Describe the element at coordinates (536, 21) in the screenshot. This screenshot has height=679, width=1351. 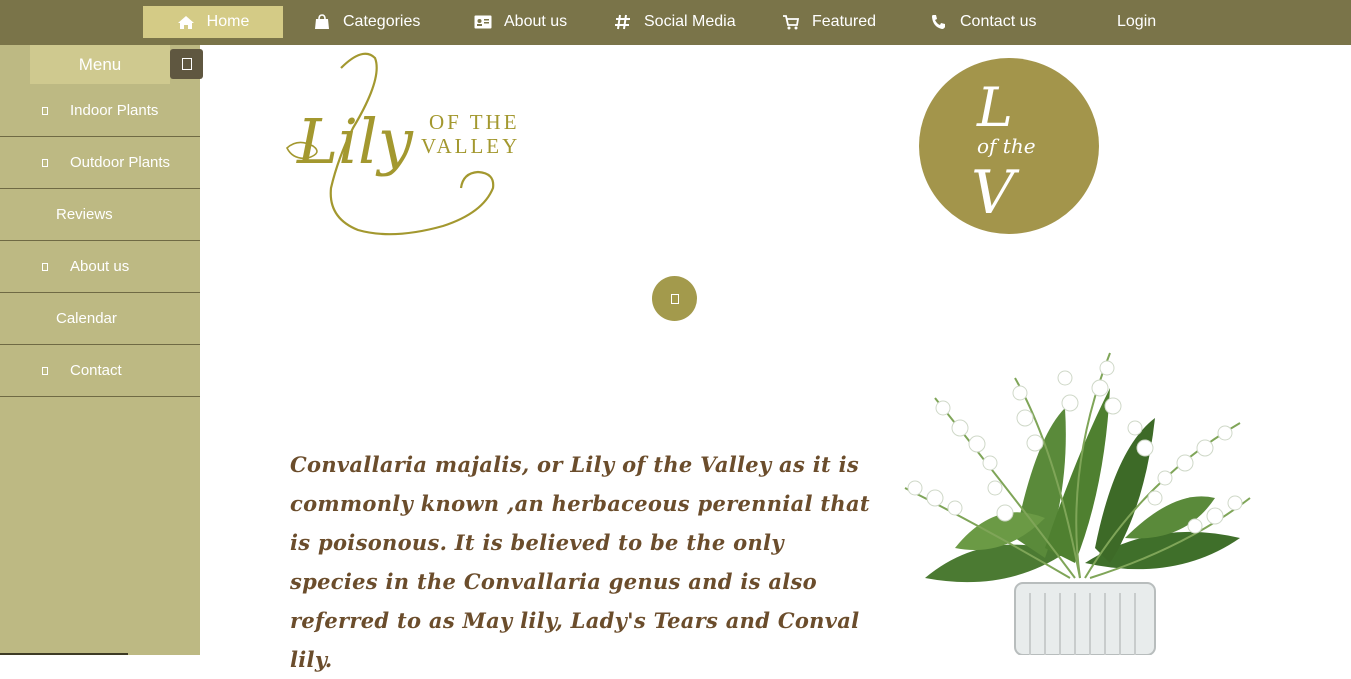
I see `nav-about-label: About us` at that location.